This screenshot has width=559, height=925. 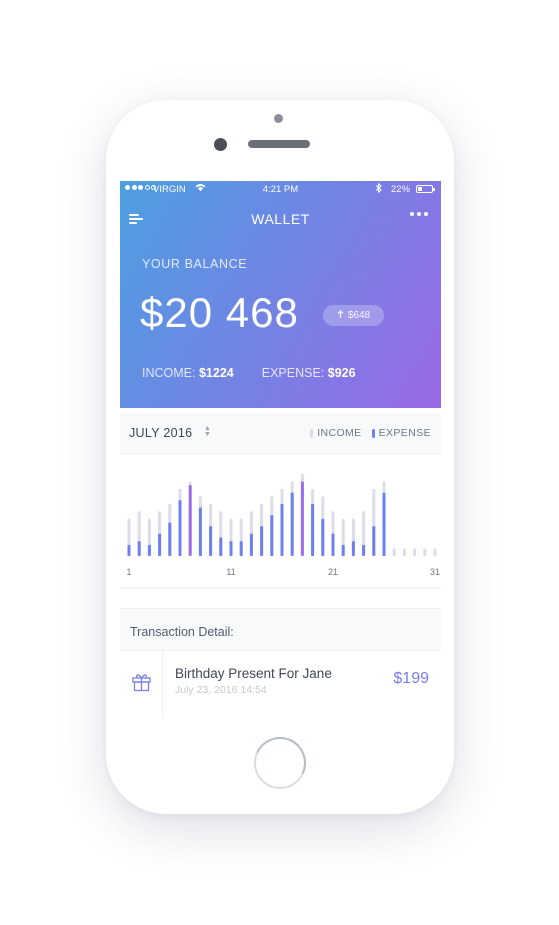 What do you see at coordinates (341, 373) in the screenshot?
I see `expense-value: $926` at bounding box center [341, 373].